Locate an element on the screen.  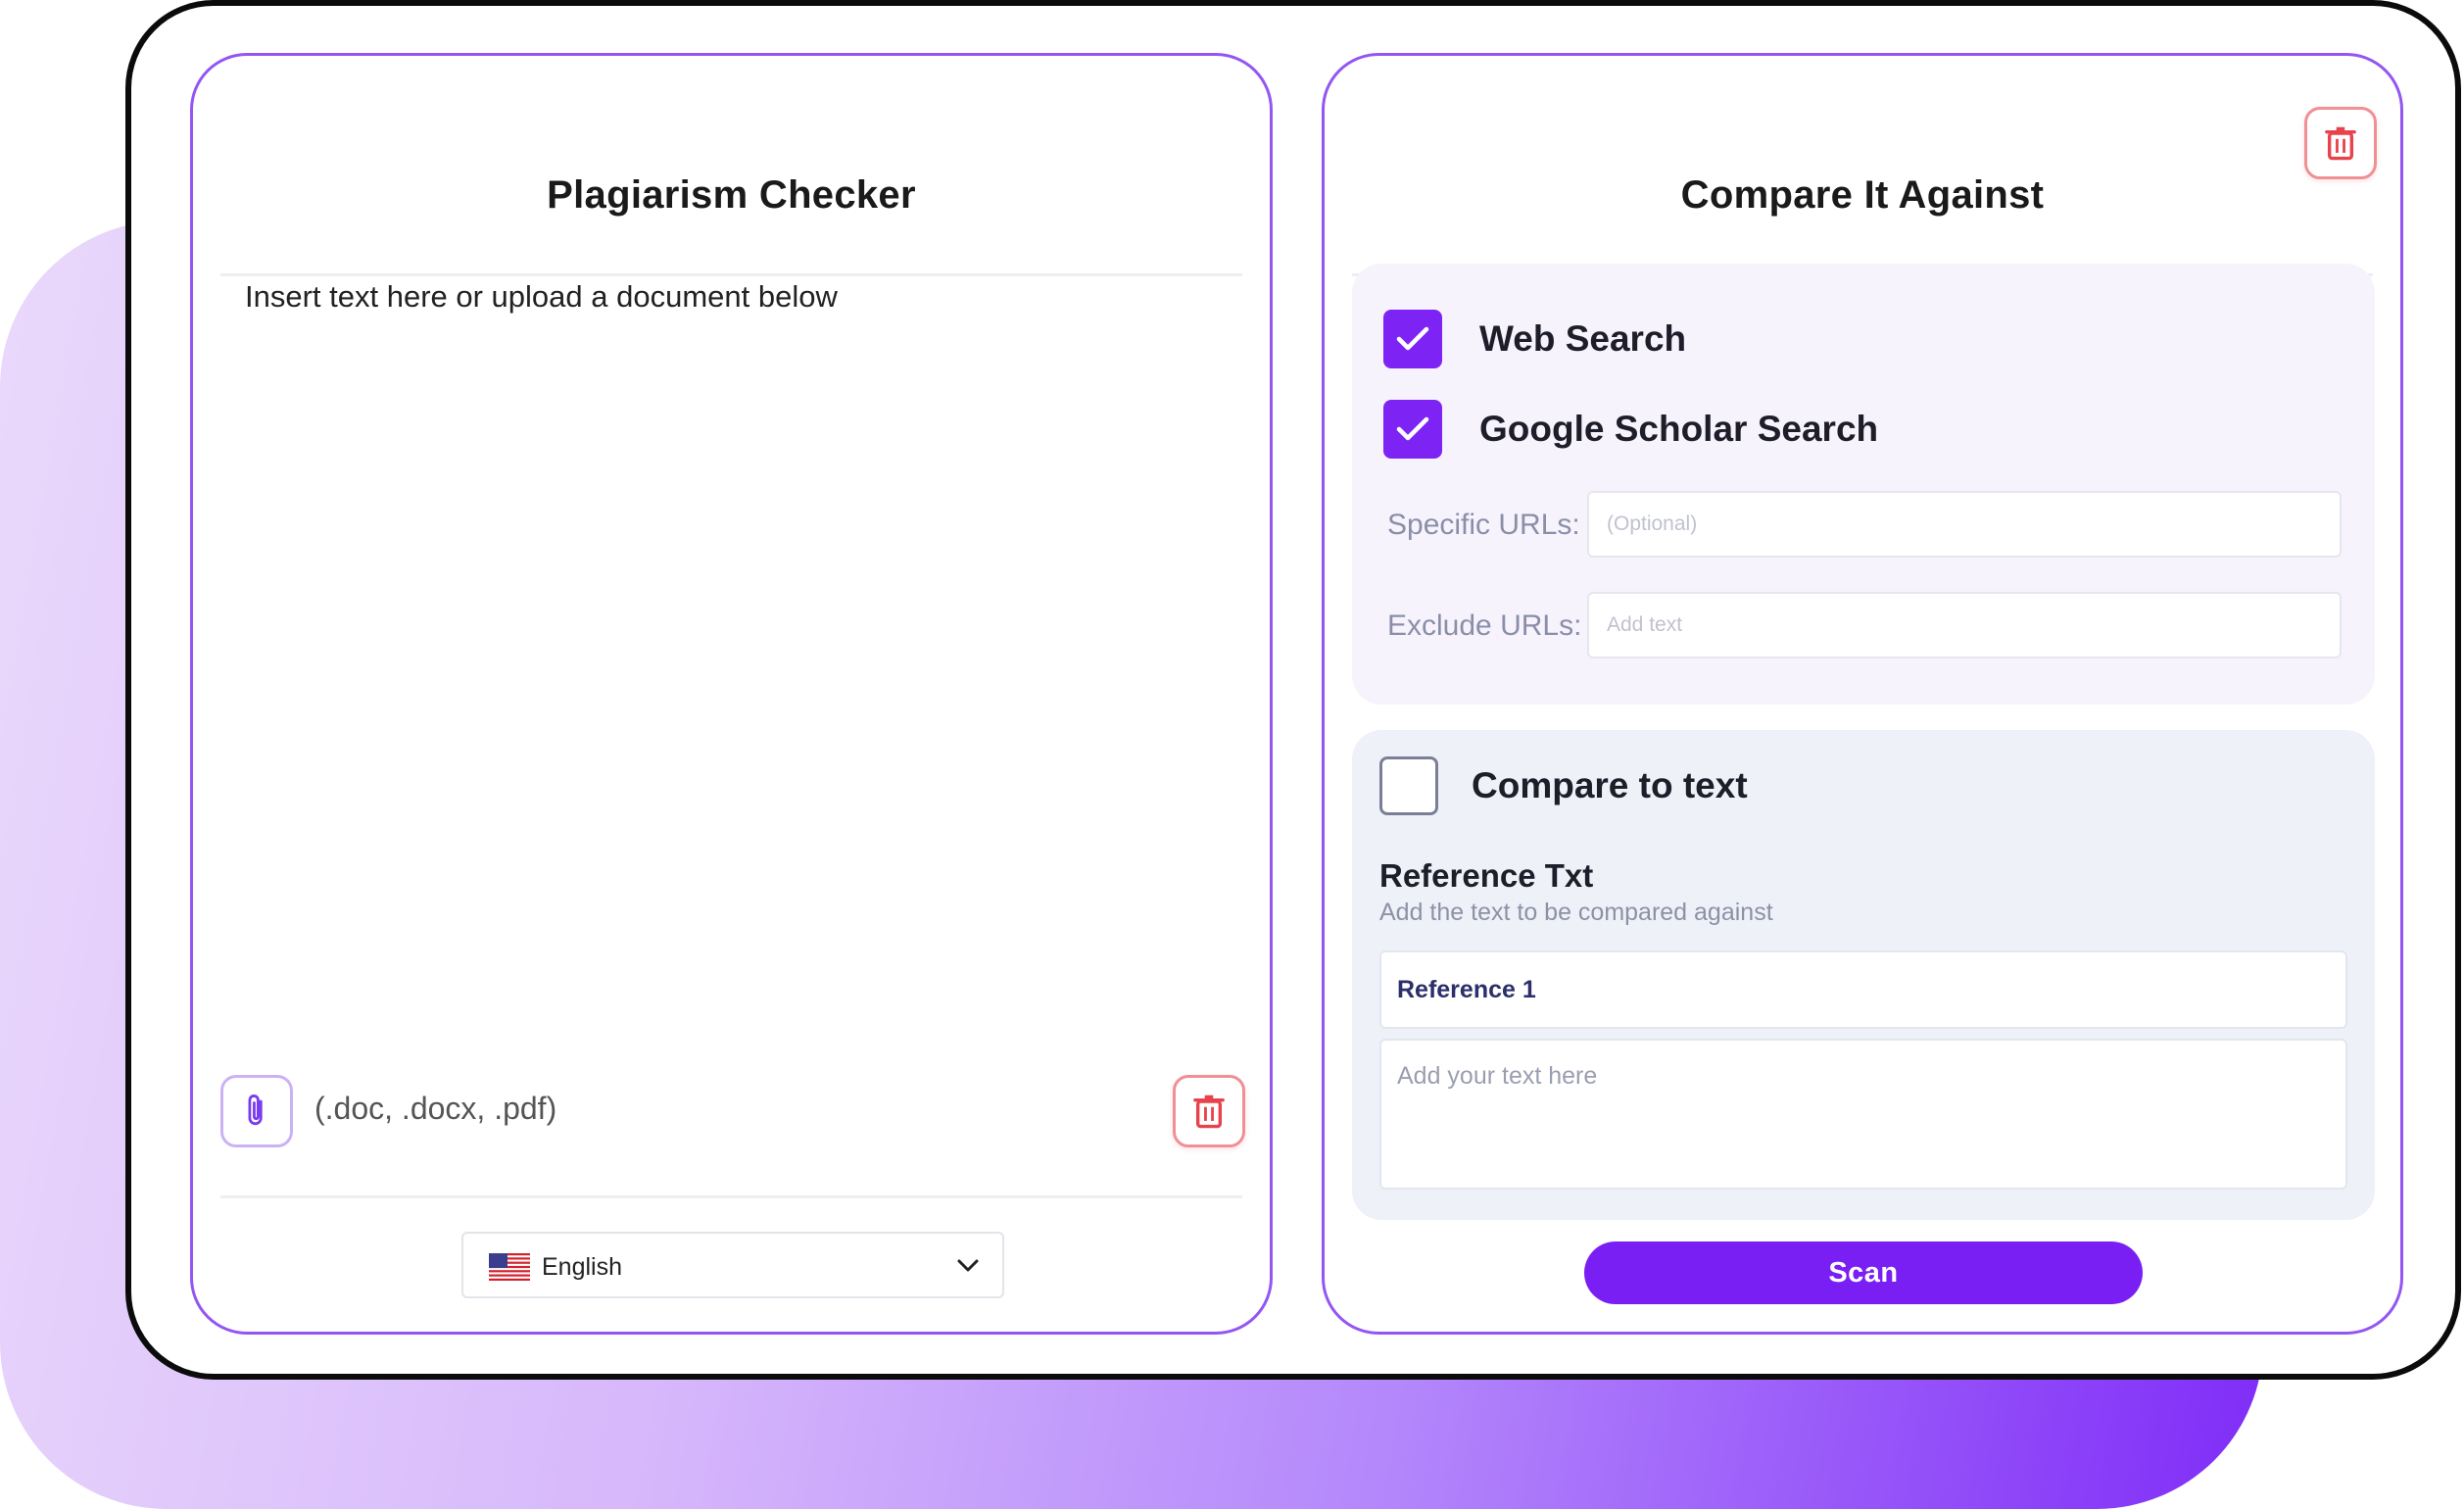
scholar-search-label: Google Scholar Search is located at coordinates (1679, 429).